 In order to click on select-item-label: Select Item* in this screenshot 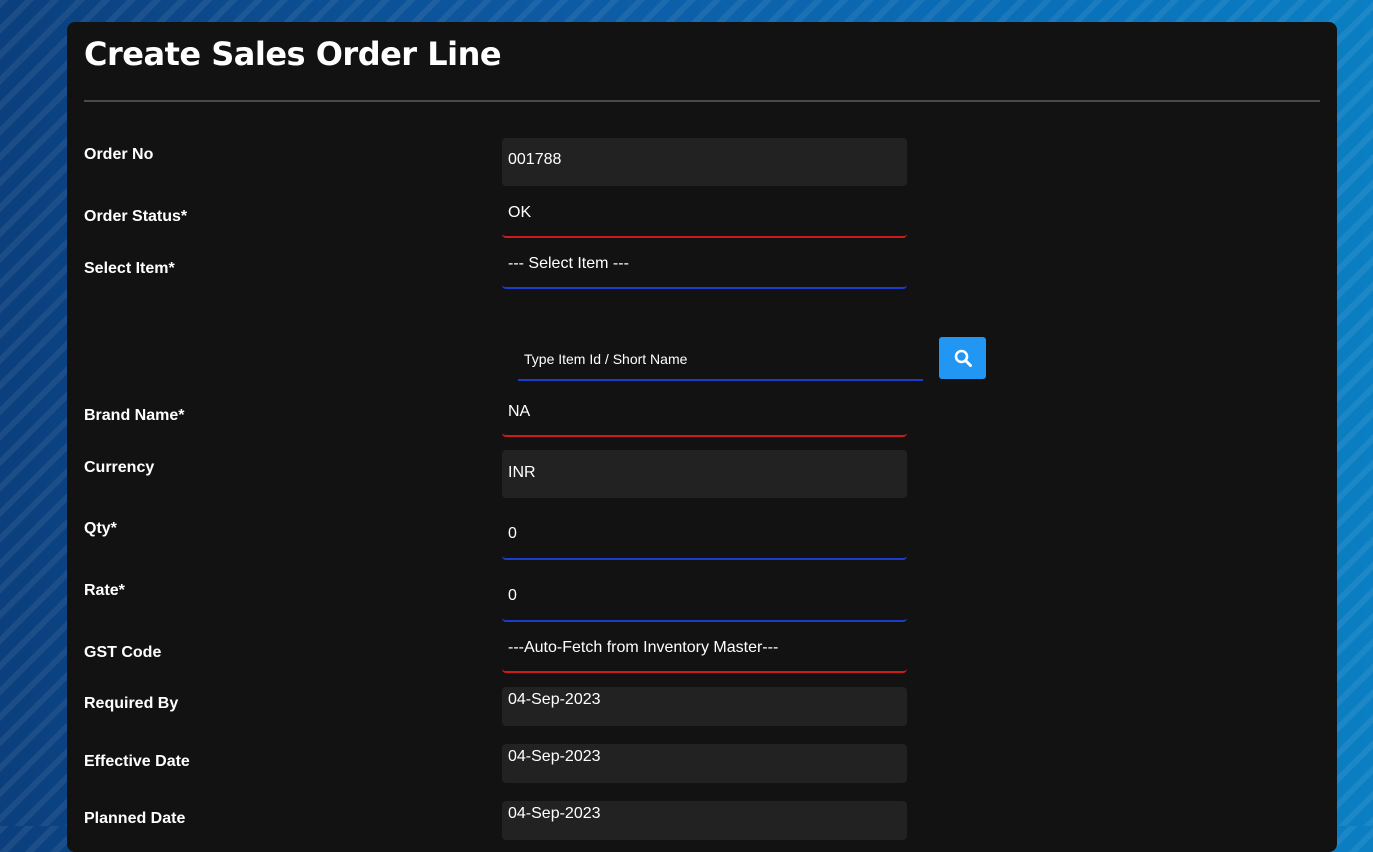, I will do `click(129, 268)`.